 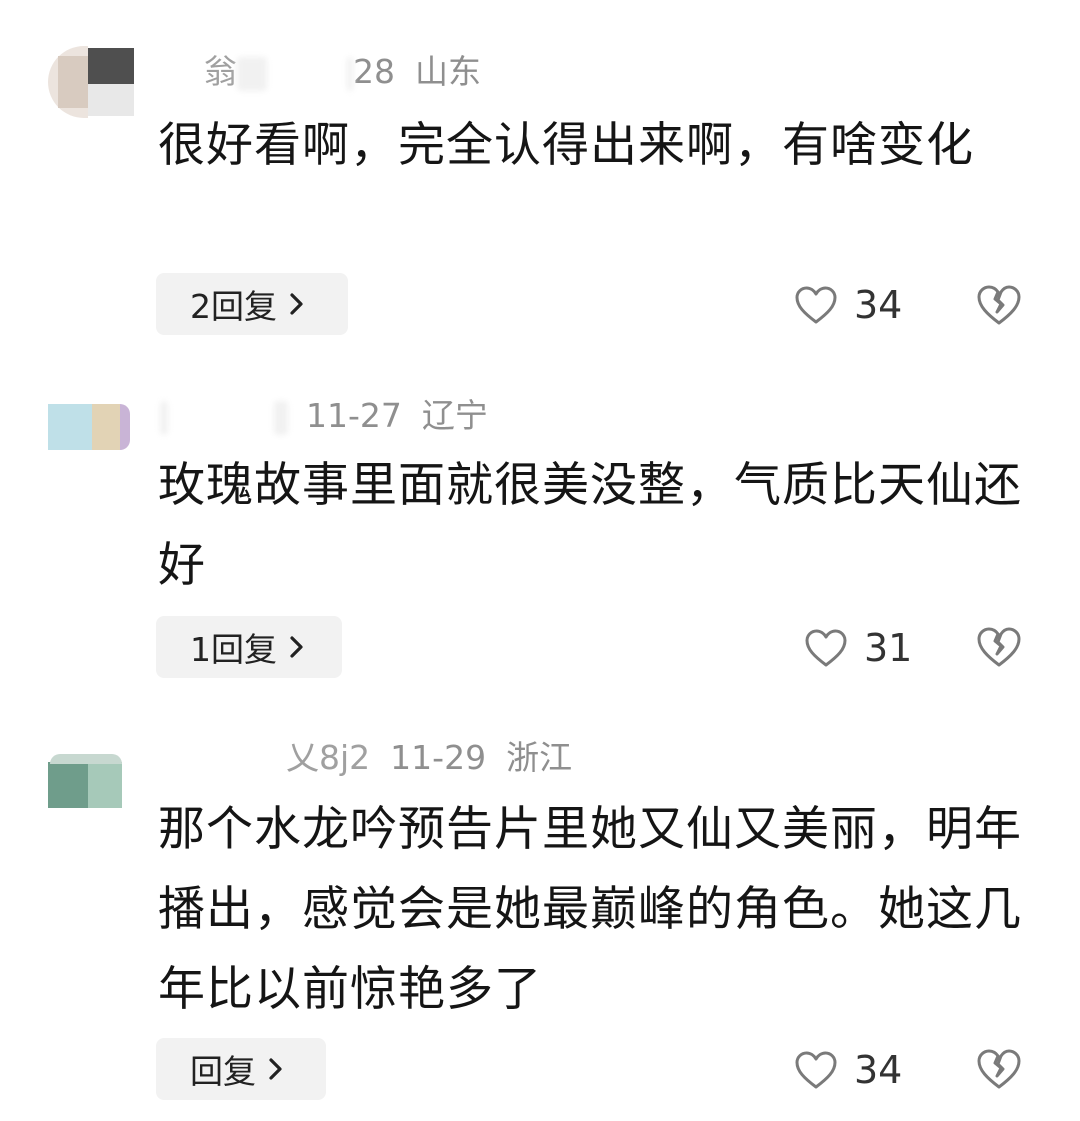 What do you see at coordinates (888, 648) in the screenshot?
I see `like-count: 31` at bounding box center [888, 648].